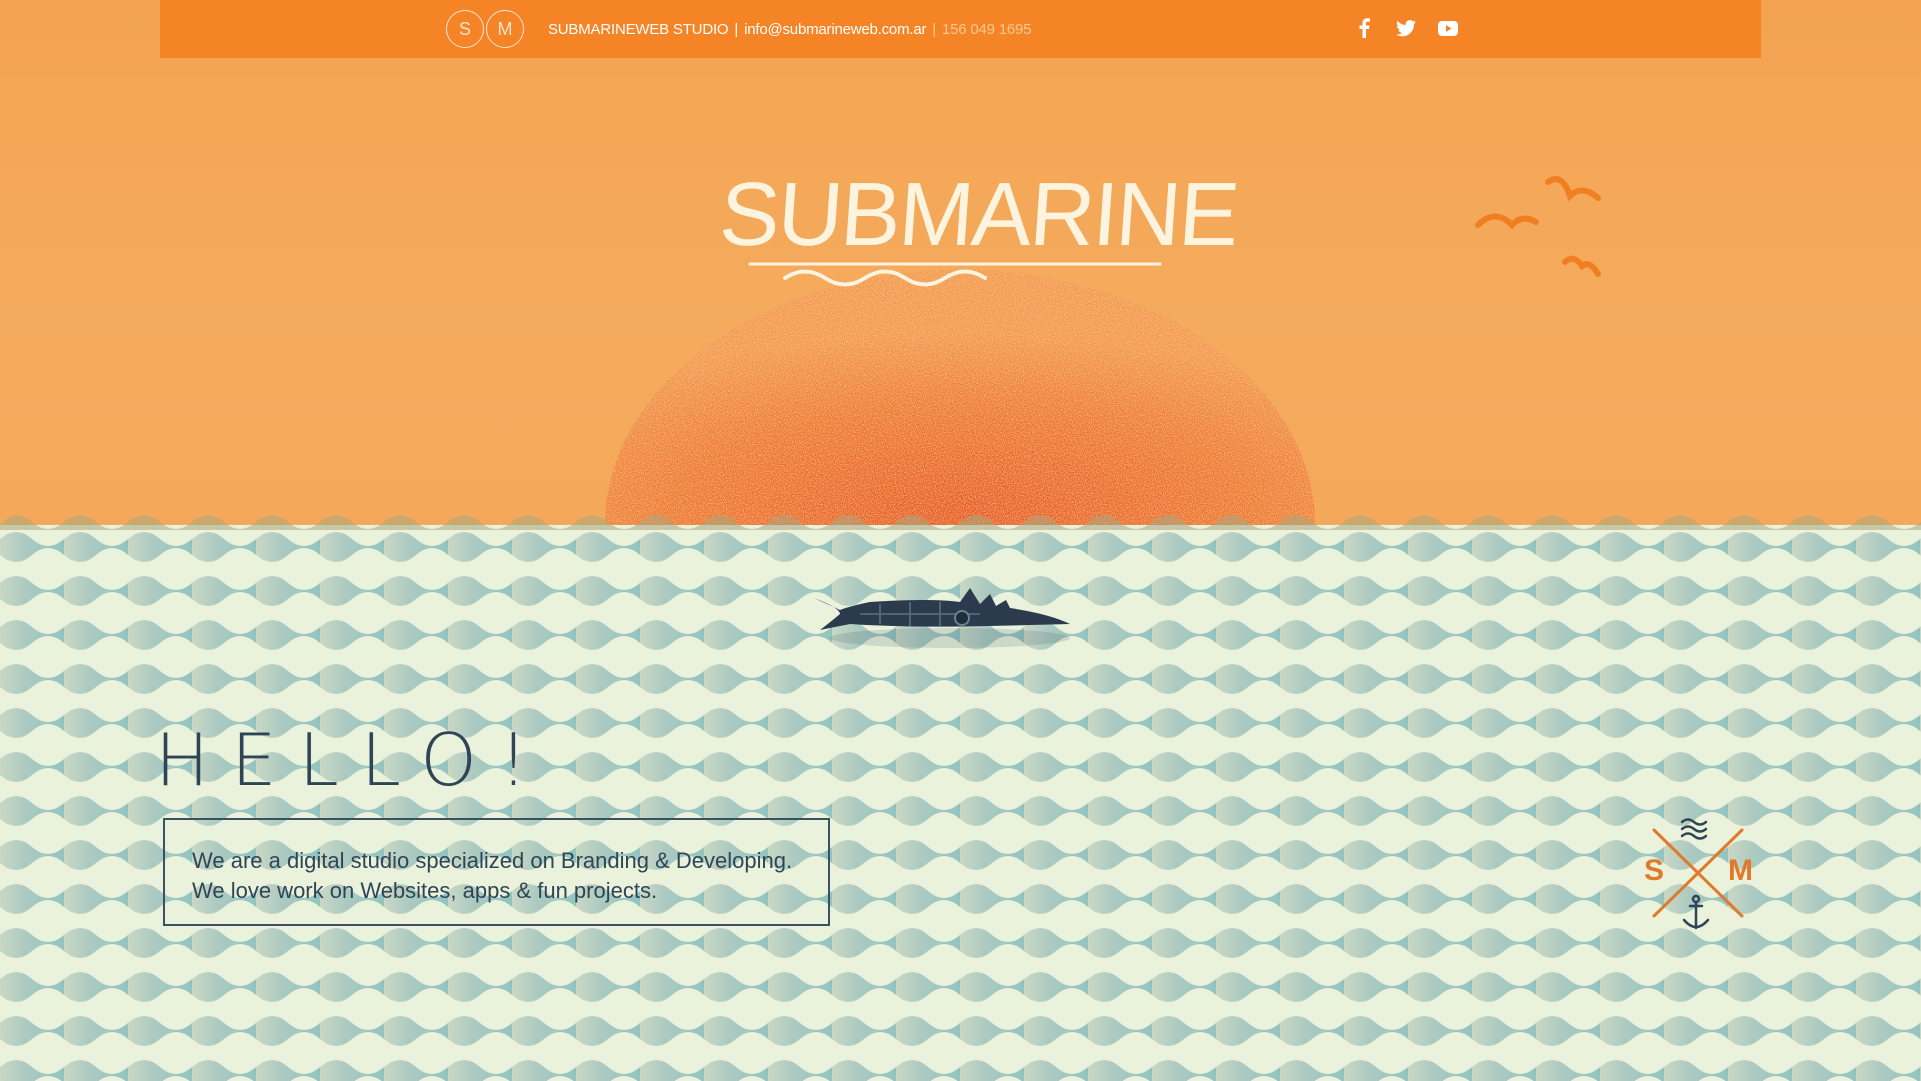  What do you see at coordinates (1700, 872) in the screenshot?
I see `sm-anchor-emblem: S M` at bounding box center [1700, 872].